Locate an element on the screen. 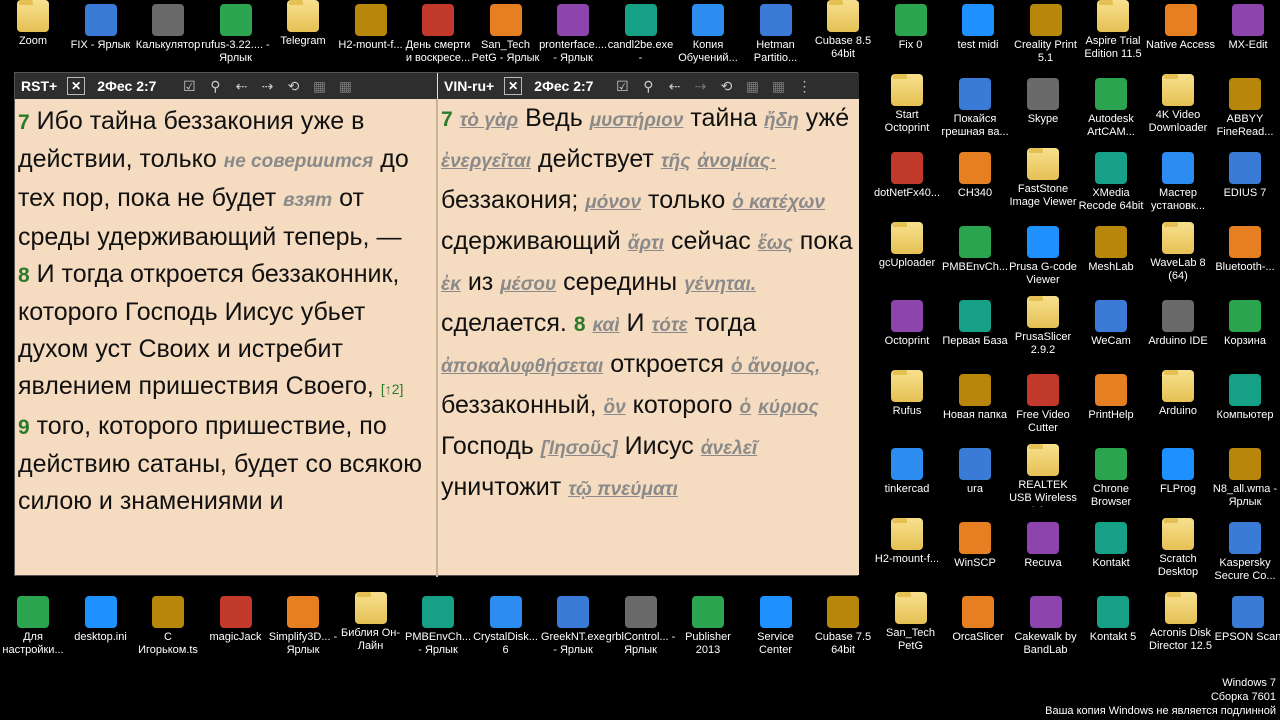  greek-word-link: ἀνελεῖ is located at coordinates (729, 448).